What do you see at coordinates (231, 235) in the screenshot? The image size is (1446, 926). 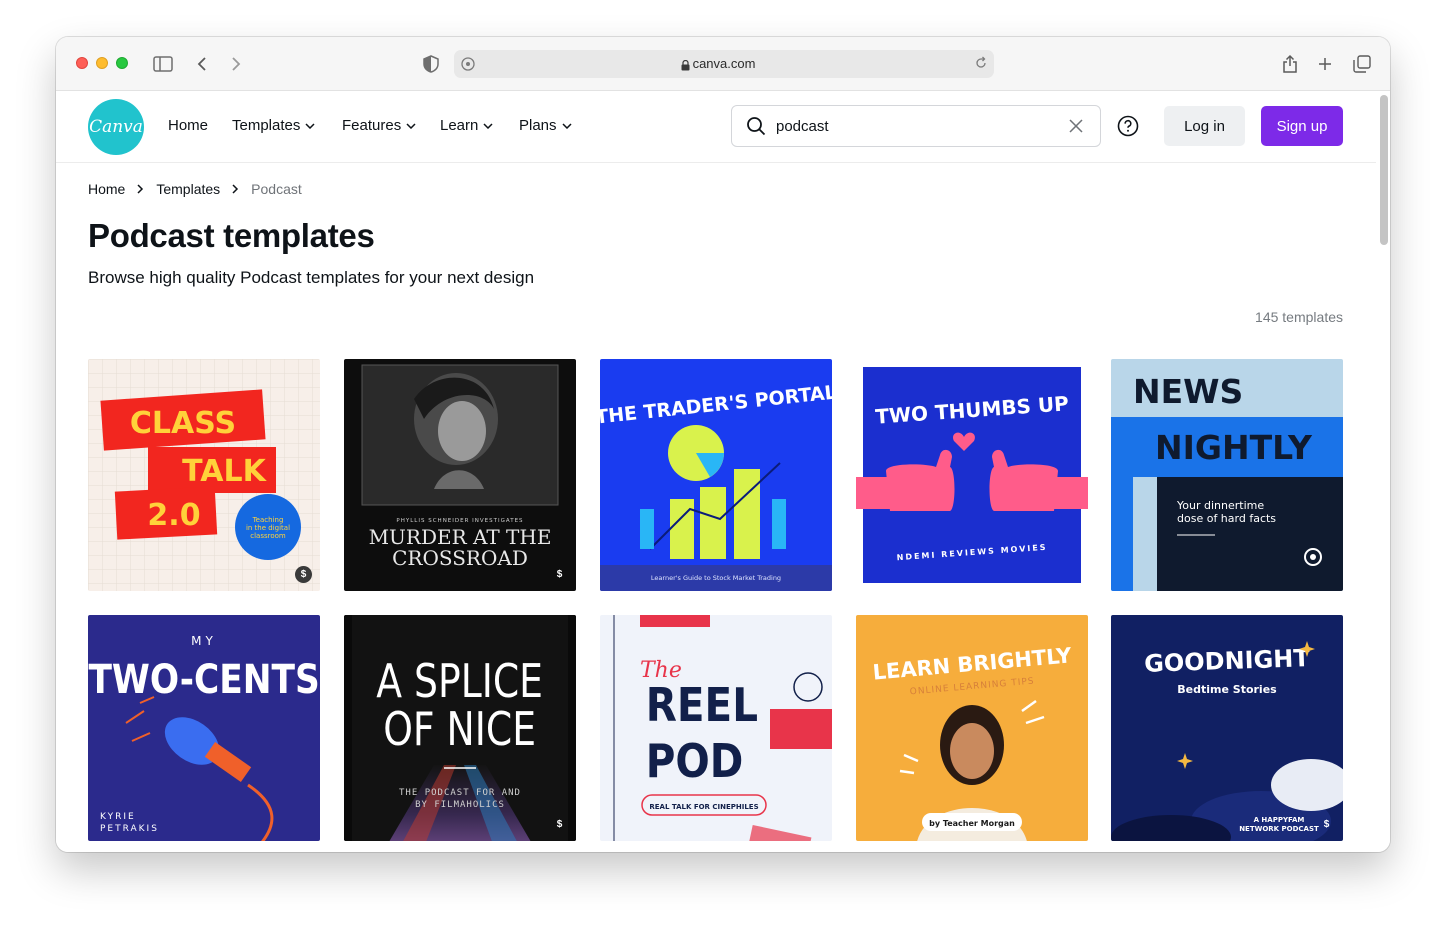 I see `page-title: Podcast templates` at bounding box center [231, 235].